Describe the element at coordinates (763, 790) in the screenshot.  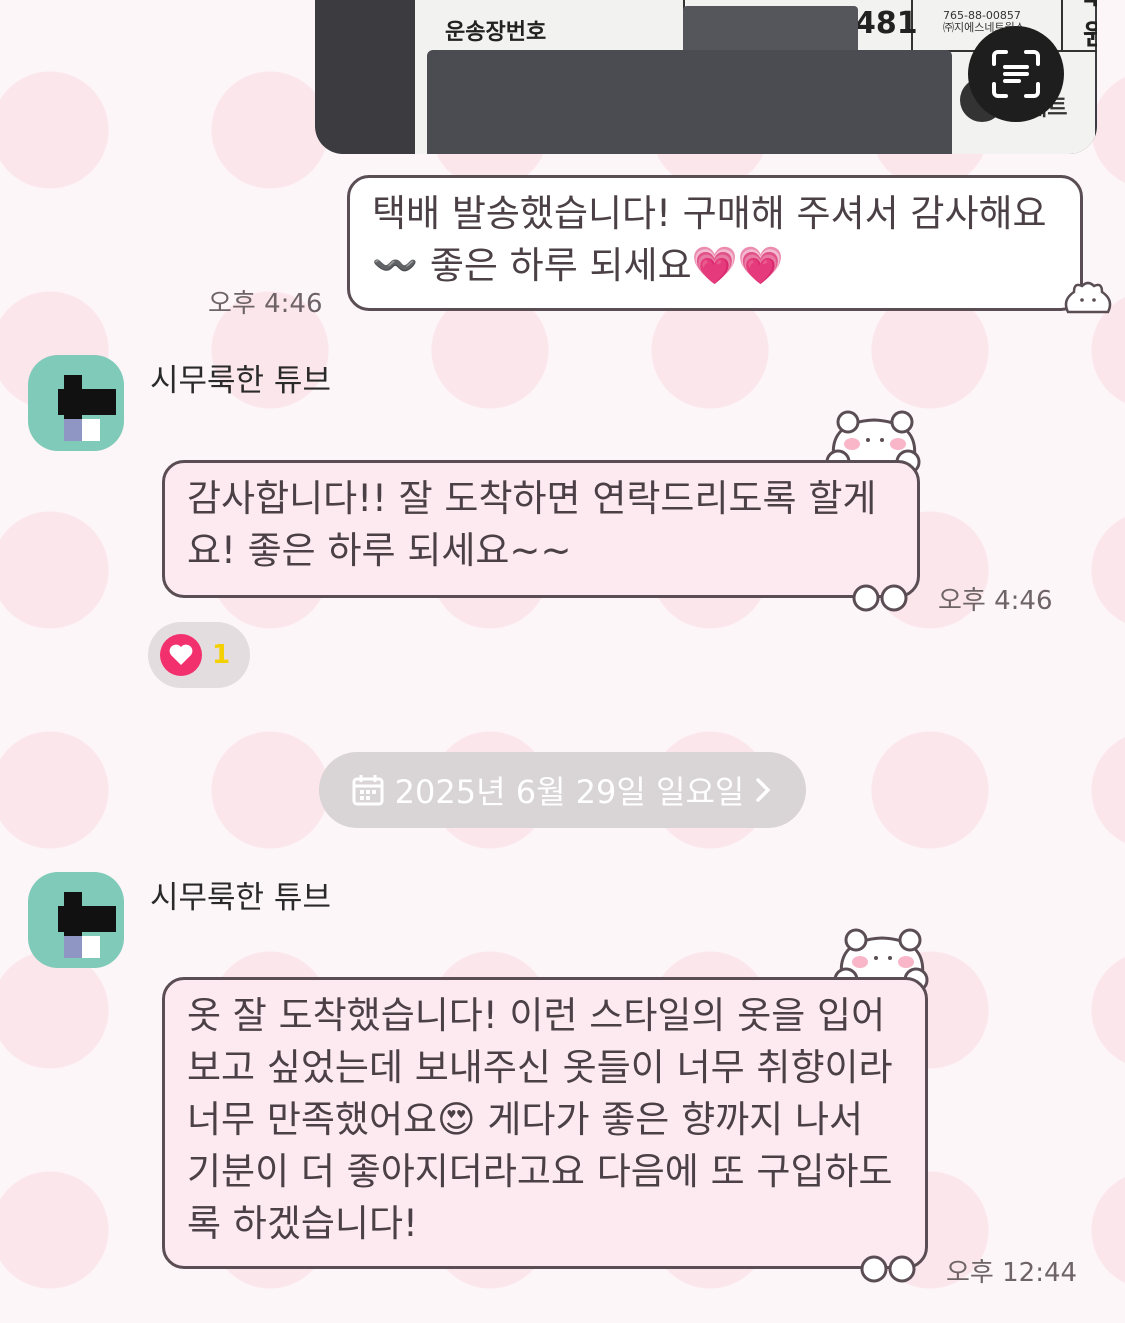
I see `chevron-right-icon` at that location.